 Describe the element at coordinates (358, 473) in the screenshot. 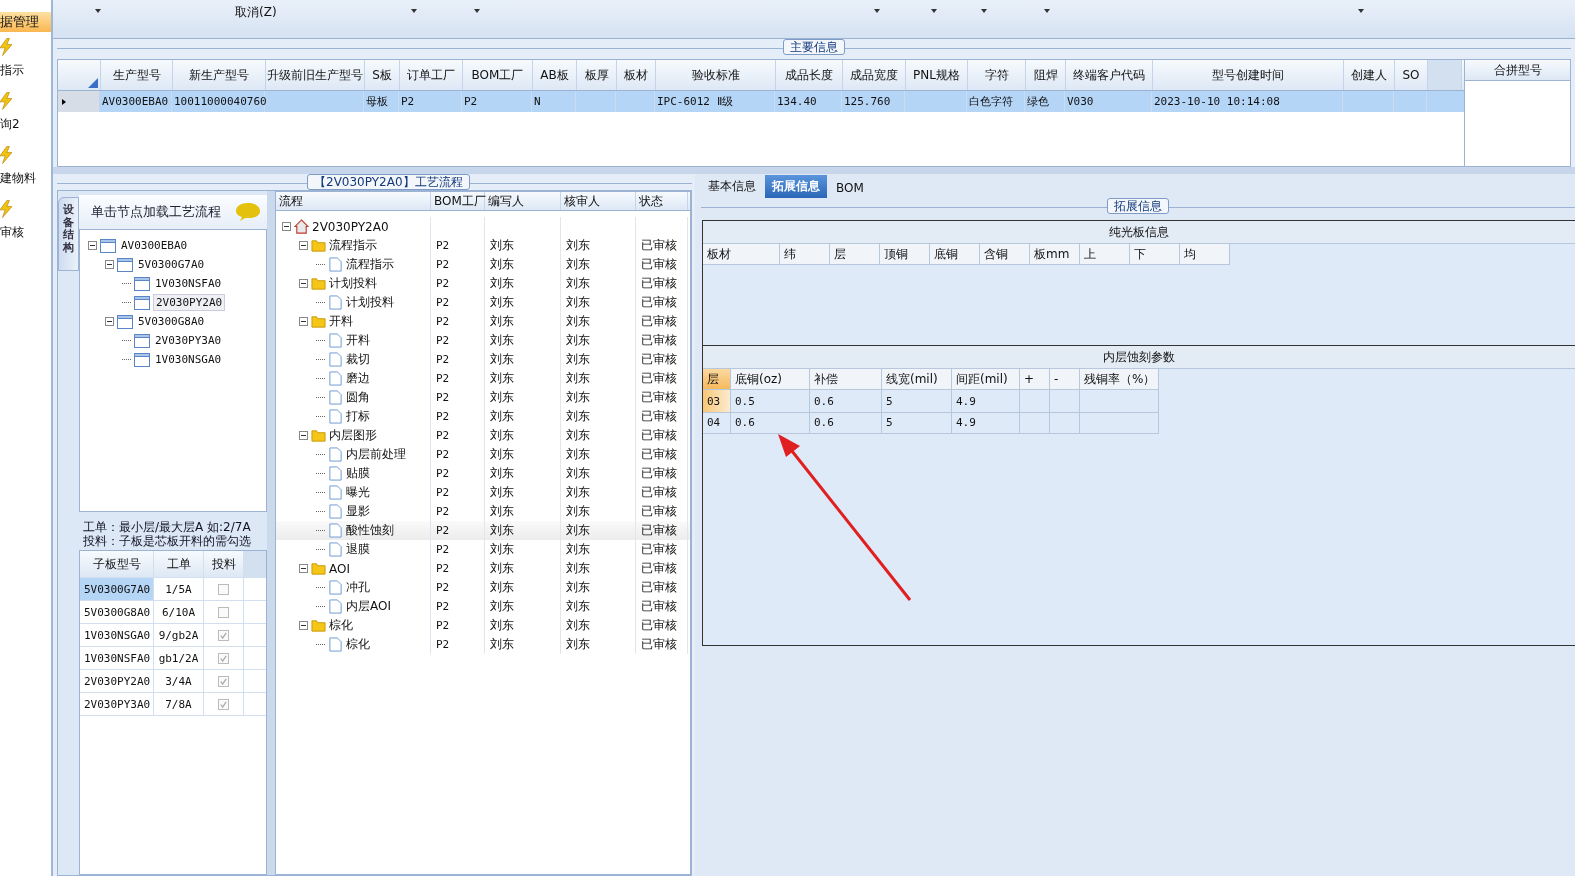

I see `tree-item: 贴膜` at that location.